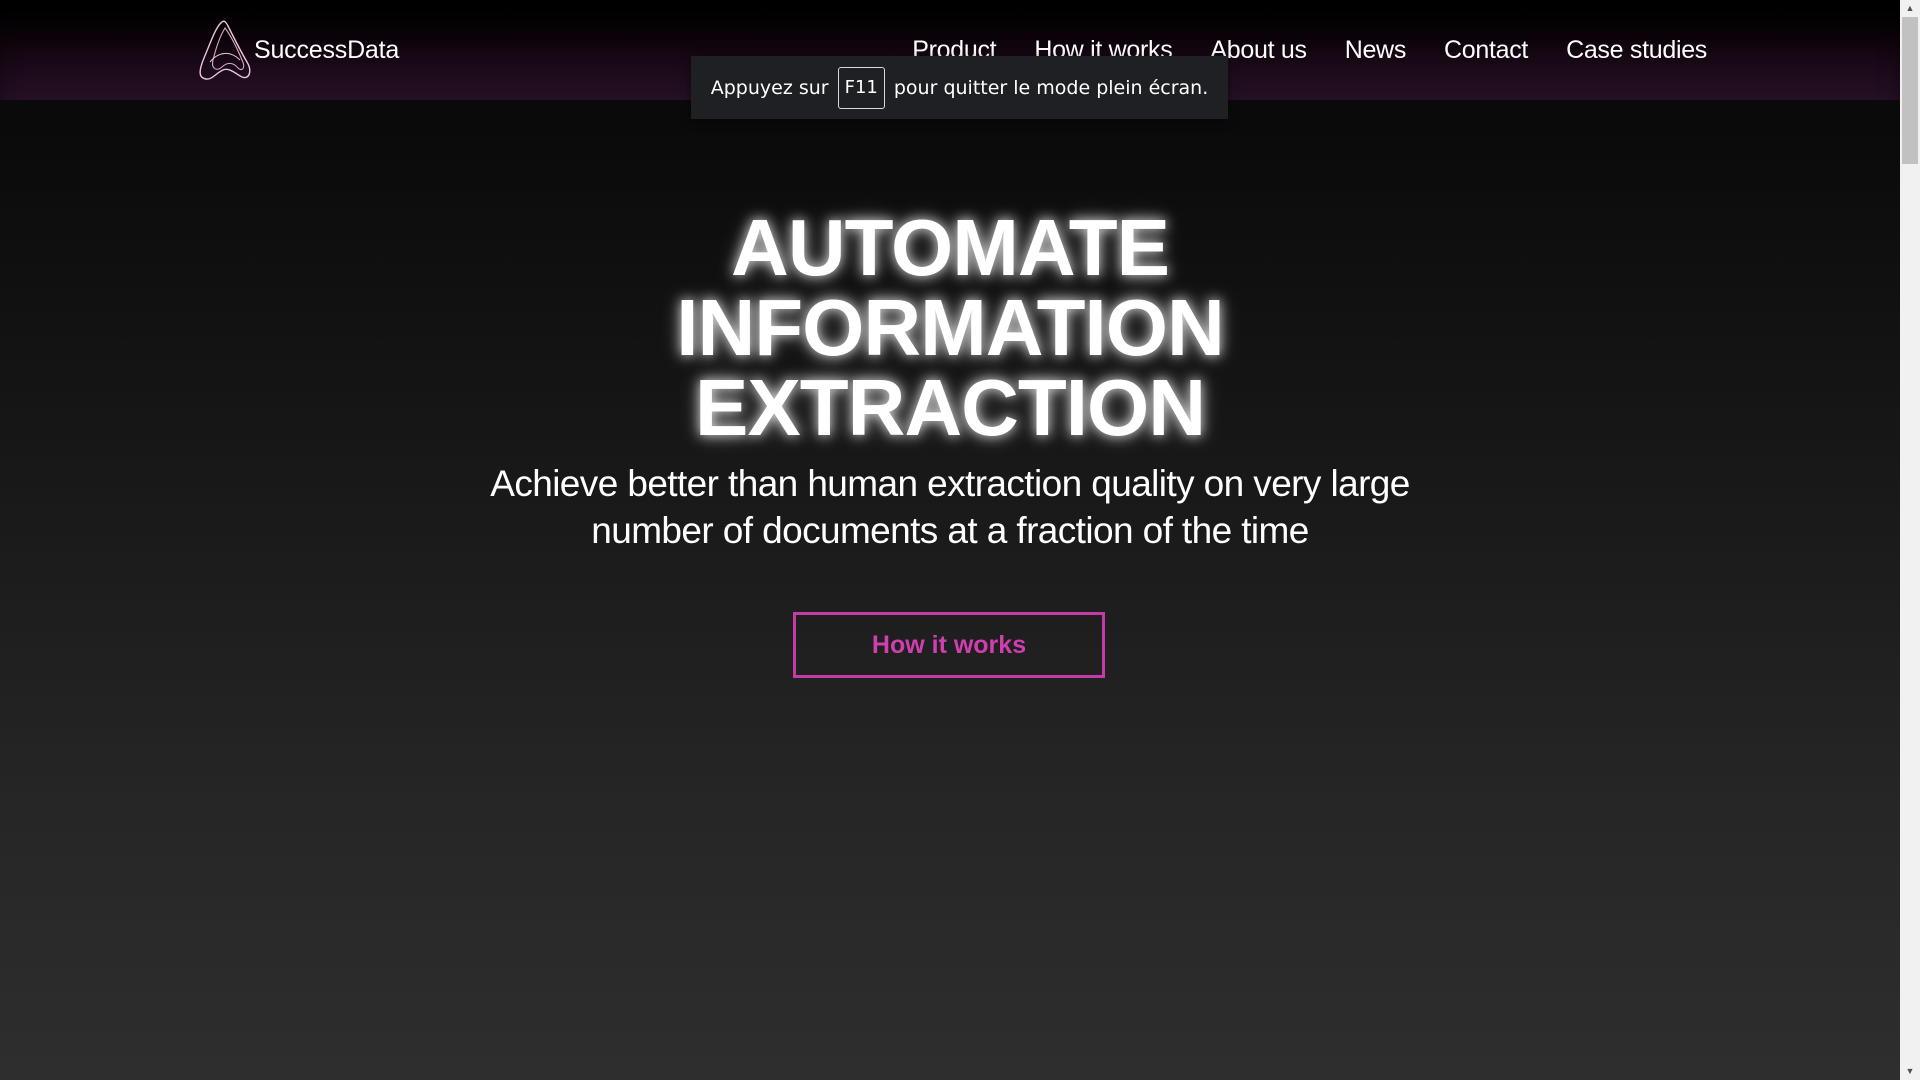  What do you see at coordinates (1376, 50) in the screenshot?
I see `nav-news: News` at bounding box center [1376, 50].